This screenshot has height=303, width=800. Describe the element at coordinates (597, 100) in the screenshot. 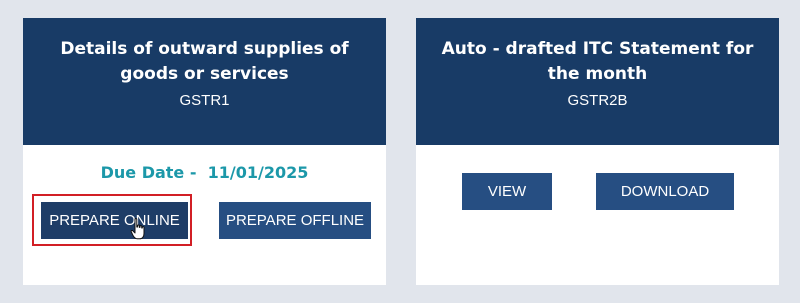

I see `gstr2b-form-code: GSTR2B` at that location.